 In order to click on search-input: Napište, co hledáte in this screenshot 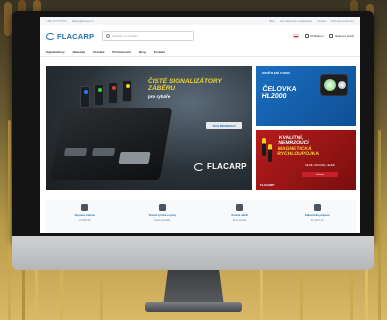, I will do `click(148, 36)`.